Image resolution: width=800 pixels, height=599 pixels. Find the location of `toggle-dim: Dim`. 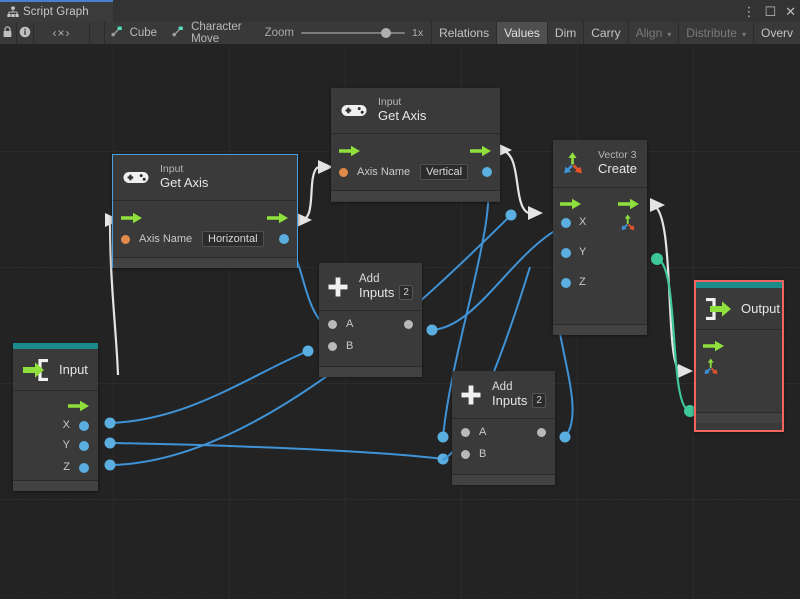

toggle-dim: Dim is located at coordinates (564, 33).